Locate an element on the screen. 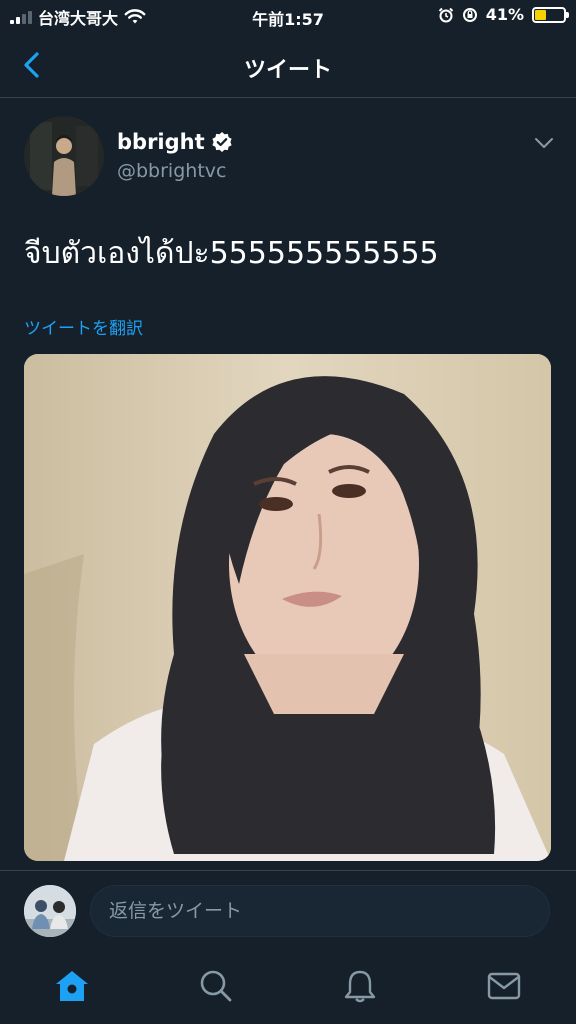 This screenshot has width=576, height=1024. status-right: 41% is located at coordinates (503, 14).